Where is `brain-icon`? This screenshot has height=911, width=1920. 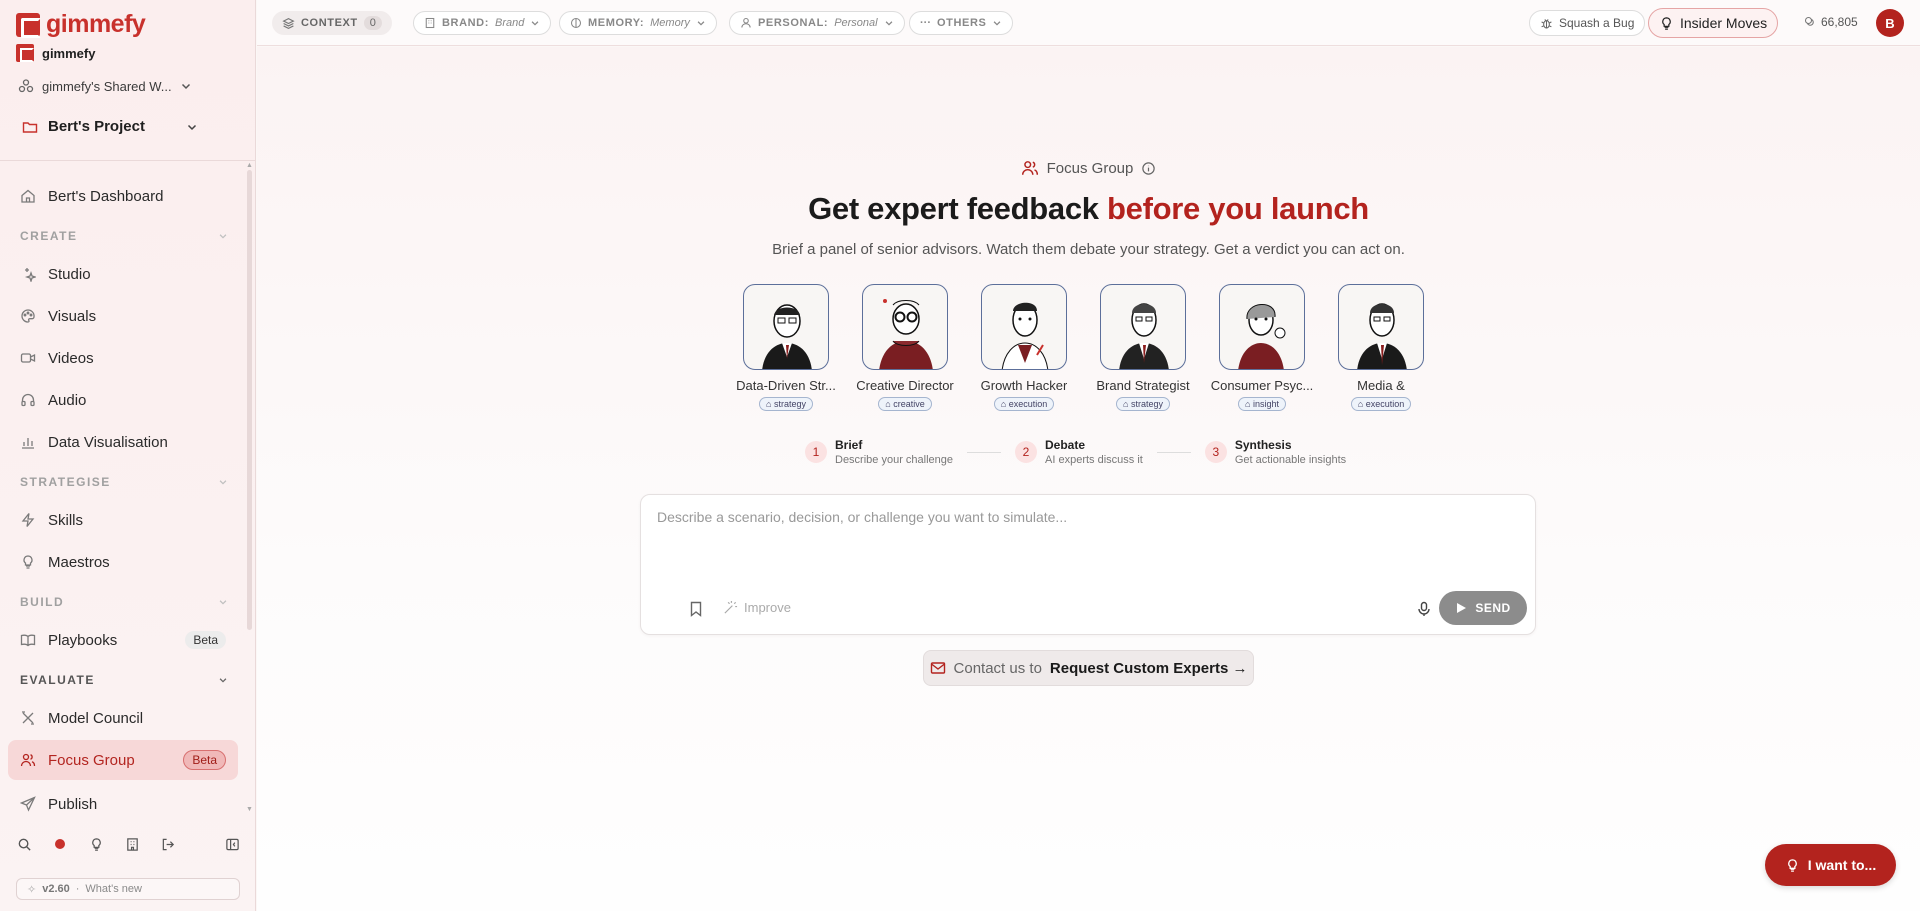
brain-icon is located at coordinates (576, 23).